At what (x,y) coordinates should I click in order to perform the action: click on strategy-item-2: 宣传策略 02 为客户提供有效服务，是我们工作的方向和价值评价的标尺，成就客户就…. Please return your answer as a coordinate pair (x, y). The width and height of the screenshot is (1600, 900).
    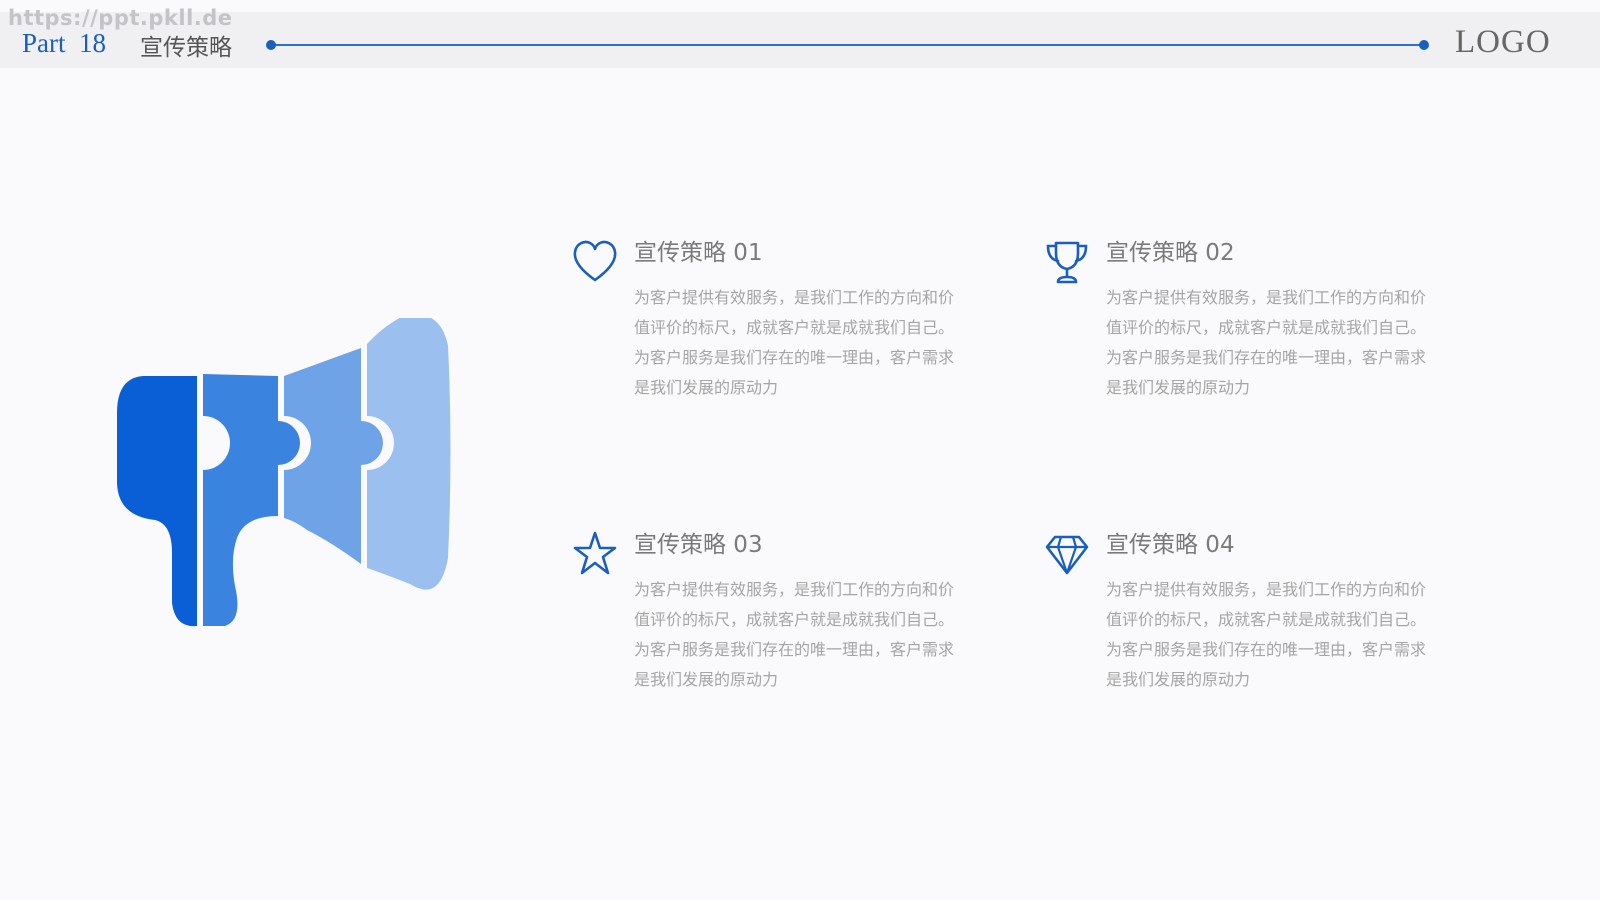
    Looking at the image, I should click on (1274, 328).